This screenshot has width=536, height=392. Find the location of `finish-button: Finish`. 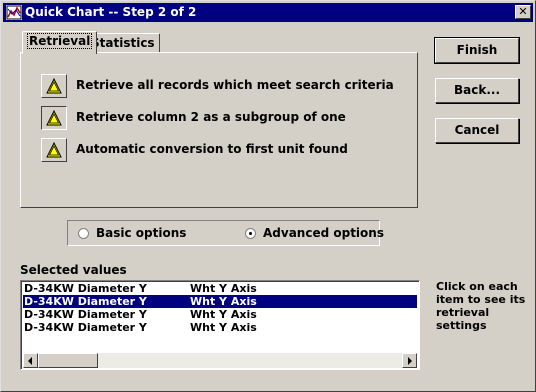

finish-button: Finish is located at coordinates (477, 50).